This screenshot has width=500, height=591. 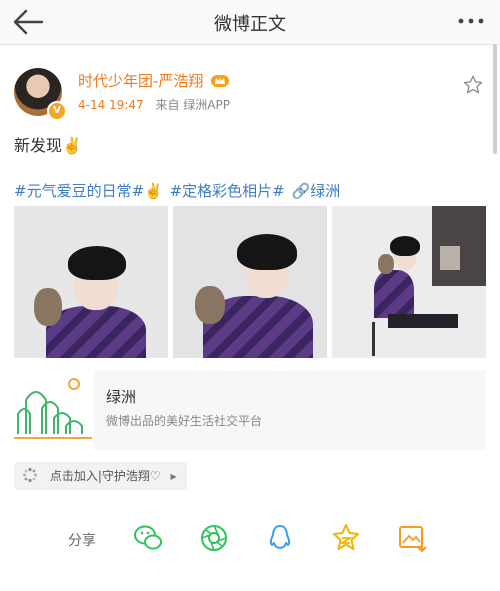 I want to click on qq-icon, so click(x=280, y=538).